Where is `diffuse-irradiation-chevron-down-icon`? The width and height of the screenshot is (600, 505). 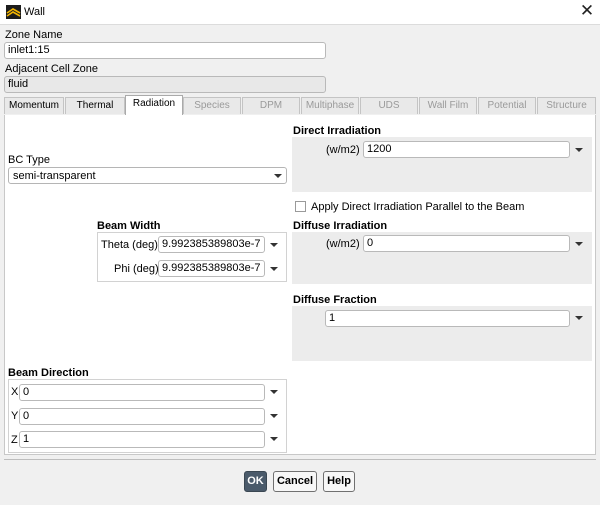
diffuse-irradiation-chevron-down-icon is located at coordinates (579, 244).